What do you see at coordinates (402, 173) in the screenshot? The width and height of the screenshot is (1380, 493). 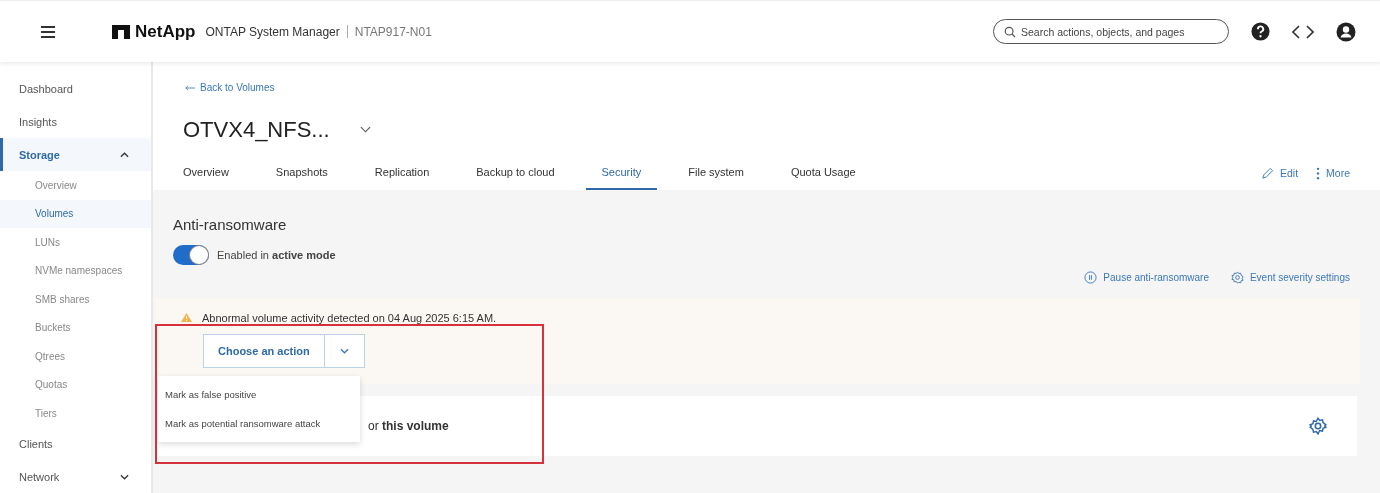 I see `tab: Replication` at bounding box center [402, 173].